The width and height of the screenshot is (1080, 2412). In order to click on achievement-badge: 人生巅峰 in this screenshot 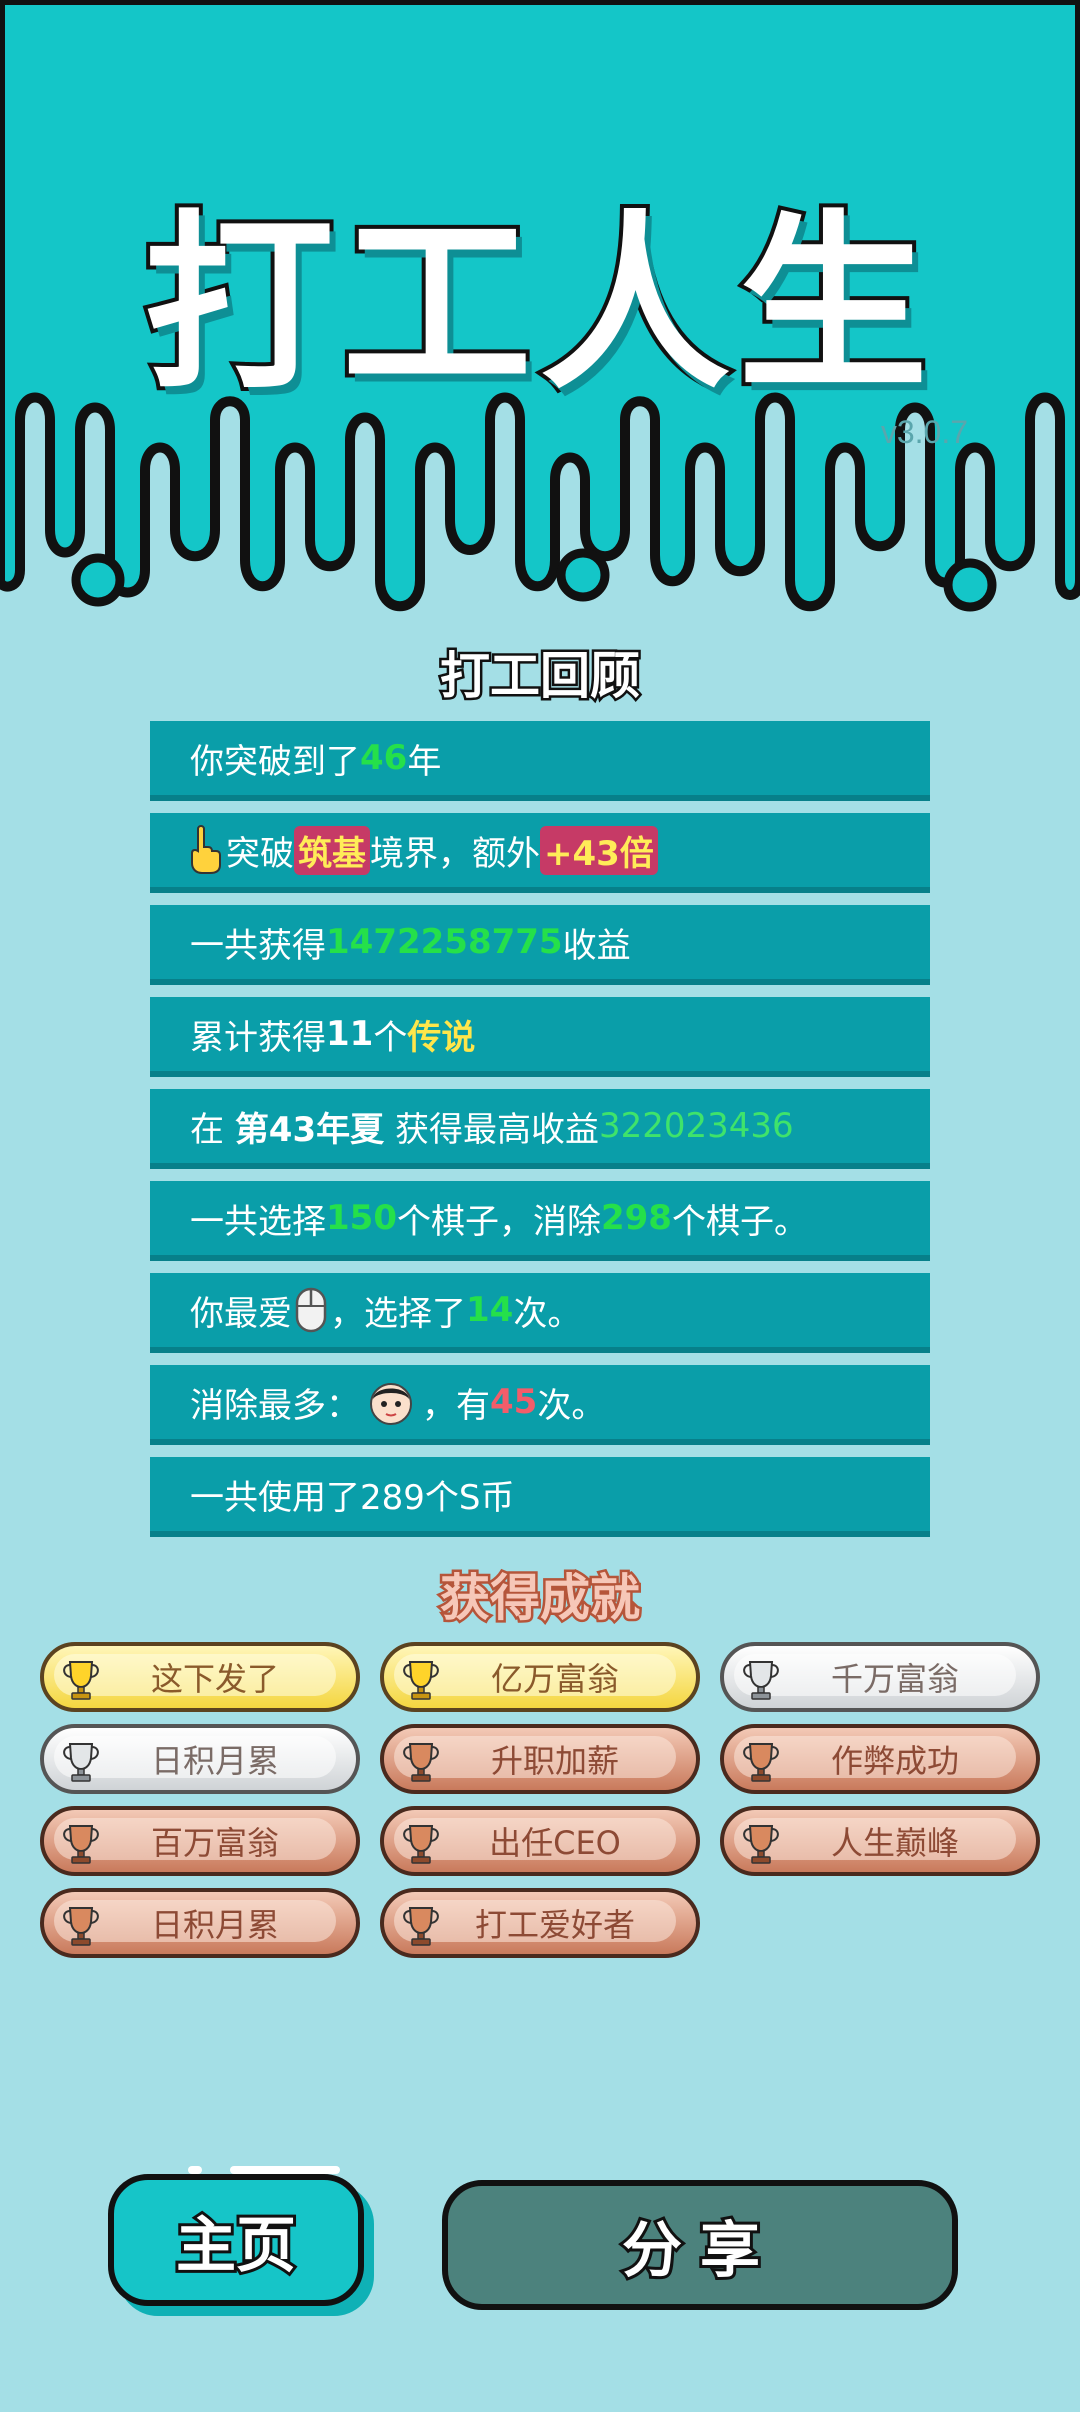, I will do `click(880, 1841)`.